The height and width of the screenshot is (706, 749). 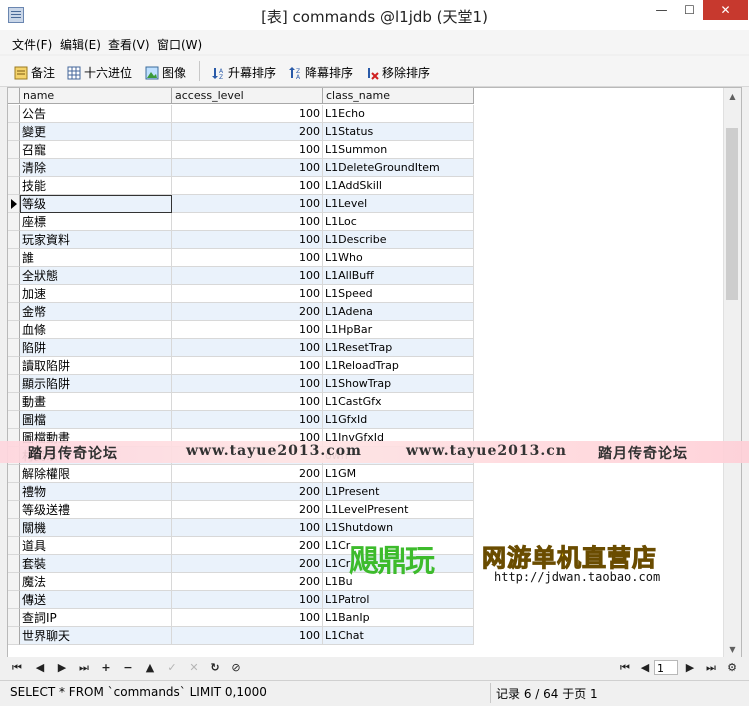 I want to click on cell-class-name: L1AllBuff, so click(x=398, y=276).